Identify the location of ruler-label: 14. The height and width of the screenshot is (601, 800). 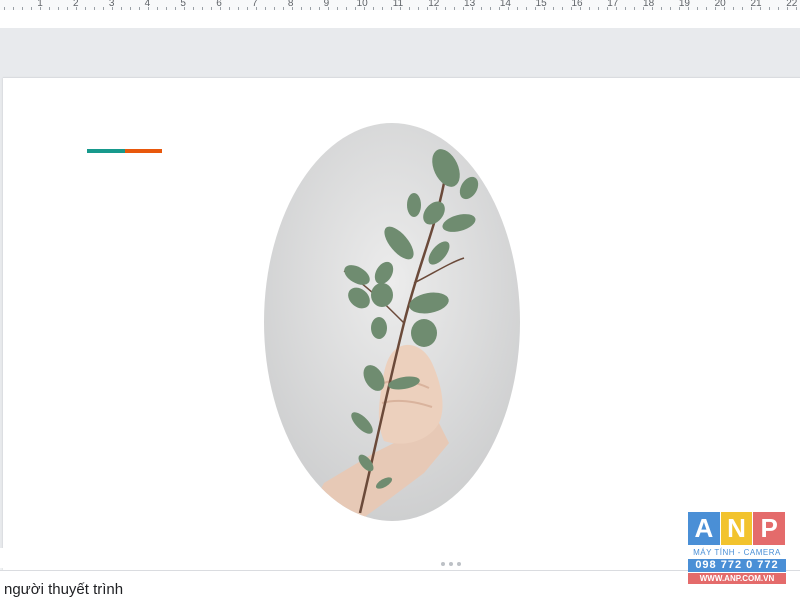
(505, 4).